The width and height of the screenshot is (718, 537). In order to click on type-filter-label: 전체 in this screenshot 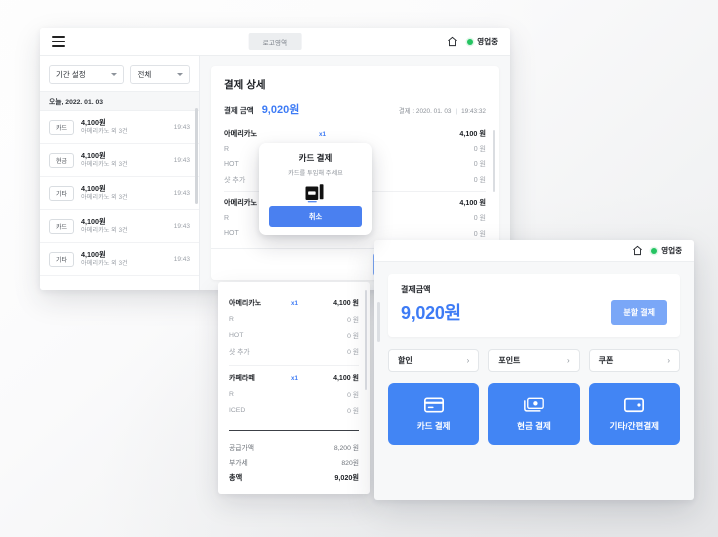, I will do `click(144, 74)`.